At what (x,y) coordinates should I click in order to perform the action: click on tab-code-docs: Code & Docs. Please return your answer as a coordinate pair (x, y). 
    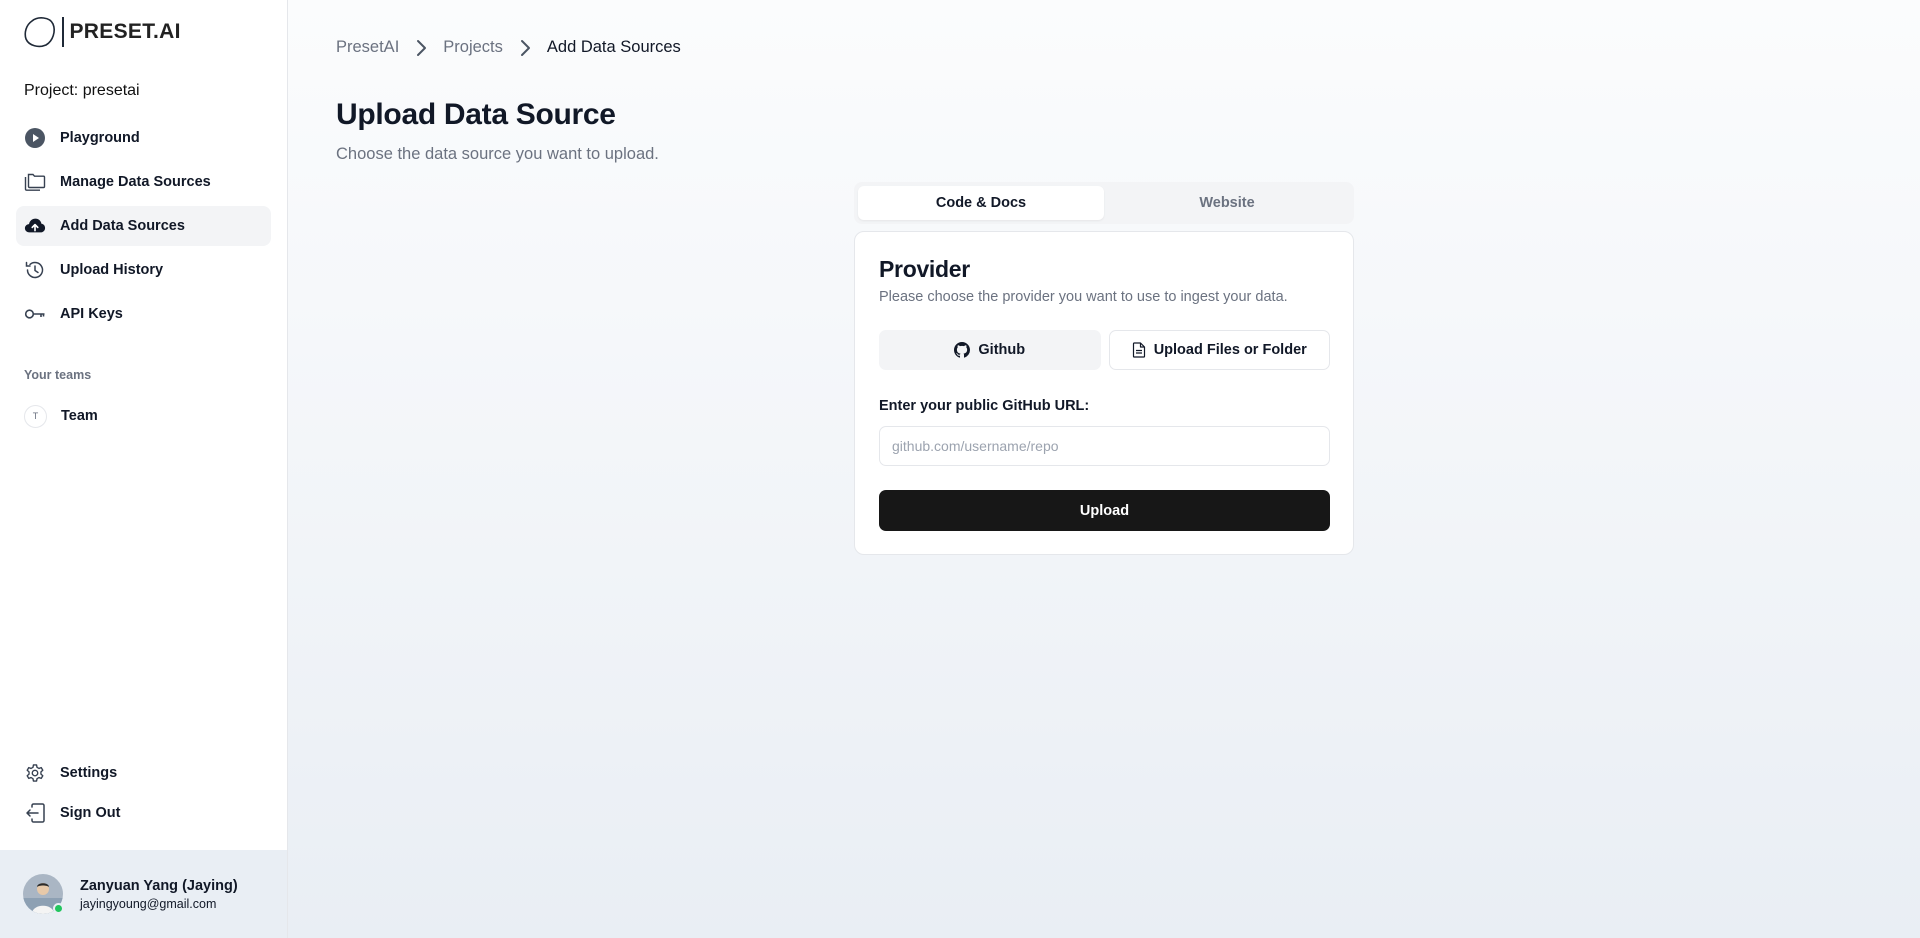
    Looking at the image, I should click on (981, 203).